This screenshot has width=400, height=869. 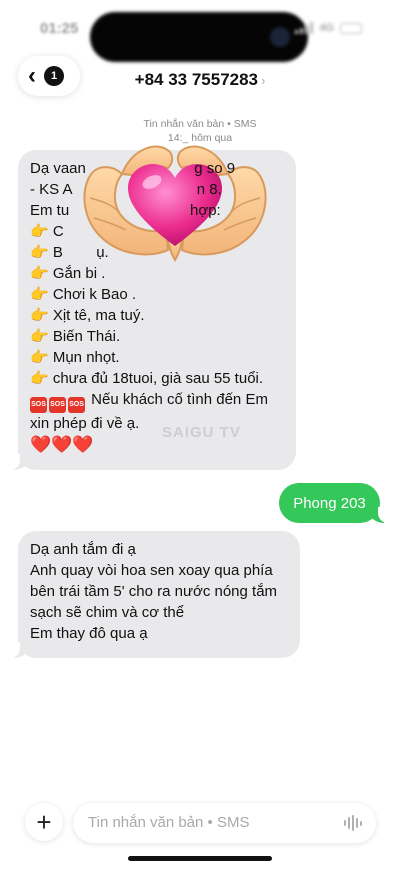 What do you see at coordinates (133, 168) in the screenshot?
I see `message-line: Dạ vaan g so 9` at bounding box center [133, 168].